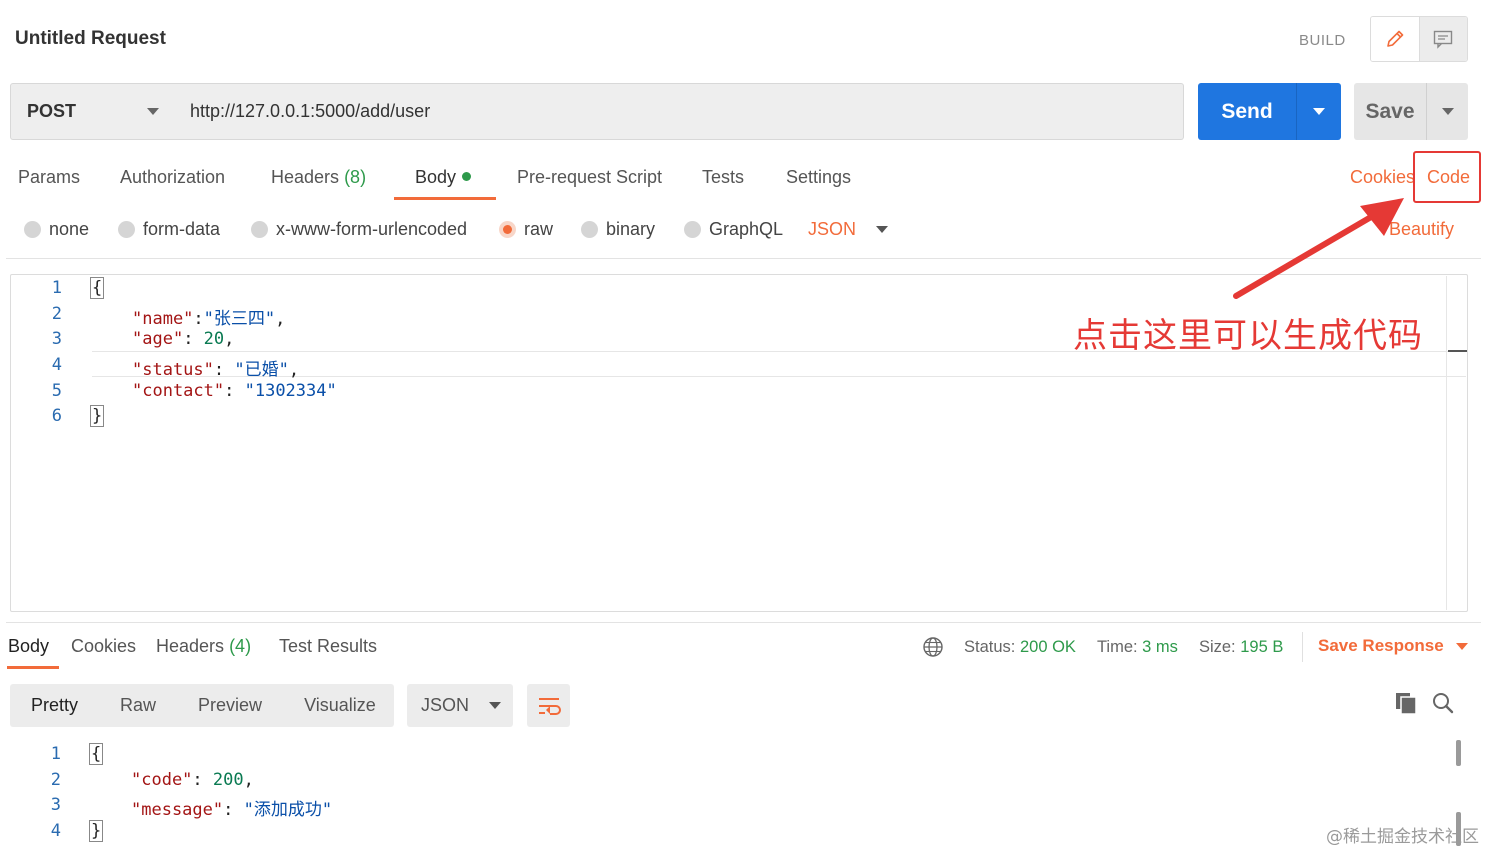 The height and width of the screenshot is (867, 1512). I want to click on tab-headers-label: Headers, so click(305, 177).